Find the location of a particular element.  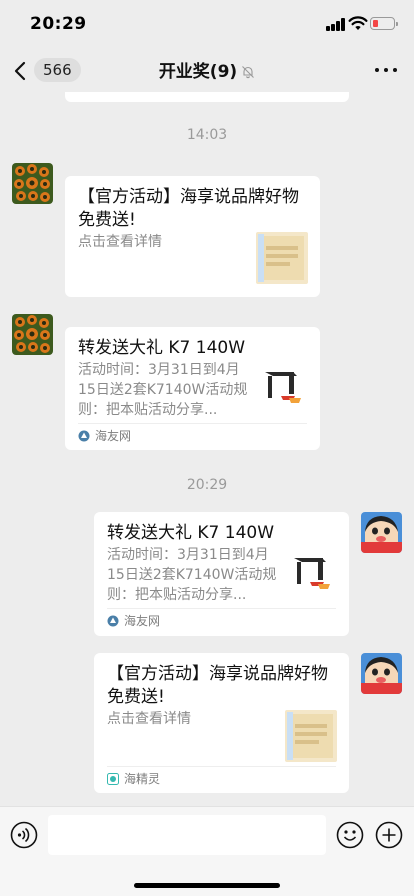

previous-message-bubble is located at coordinates (207, 97).